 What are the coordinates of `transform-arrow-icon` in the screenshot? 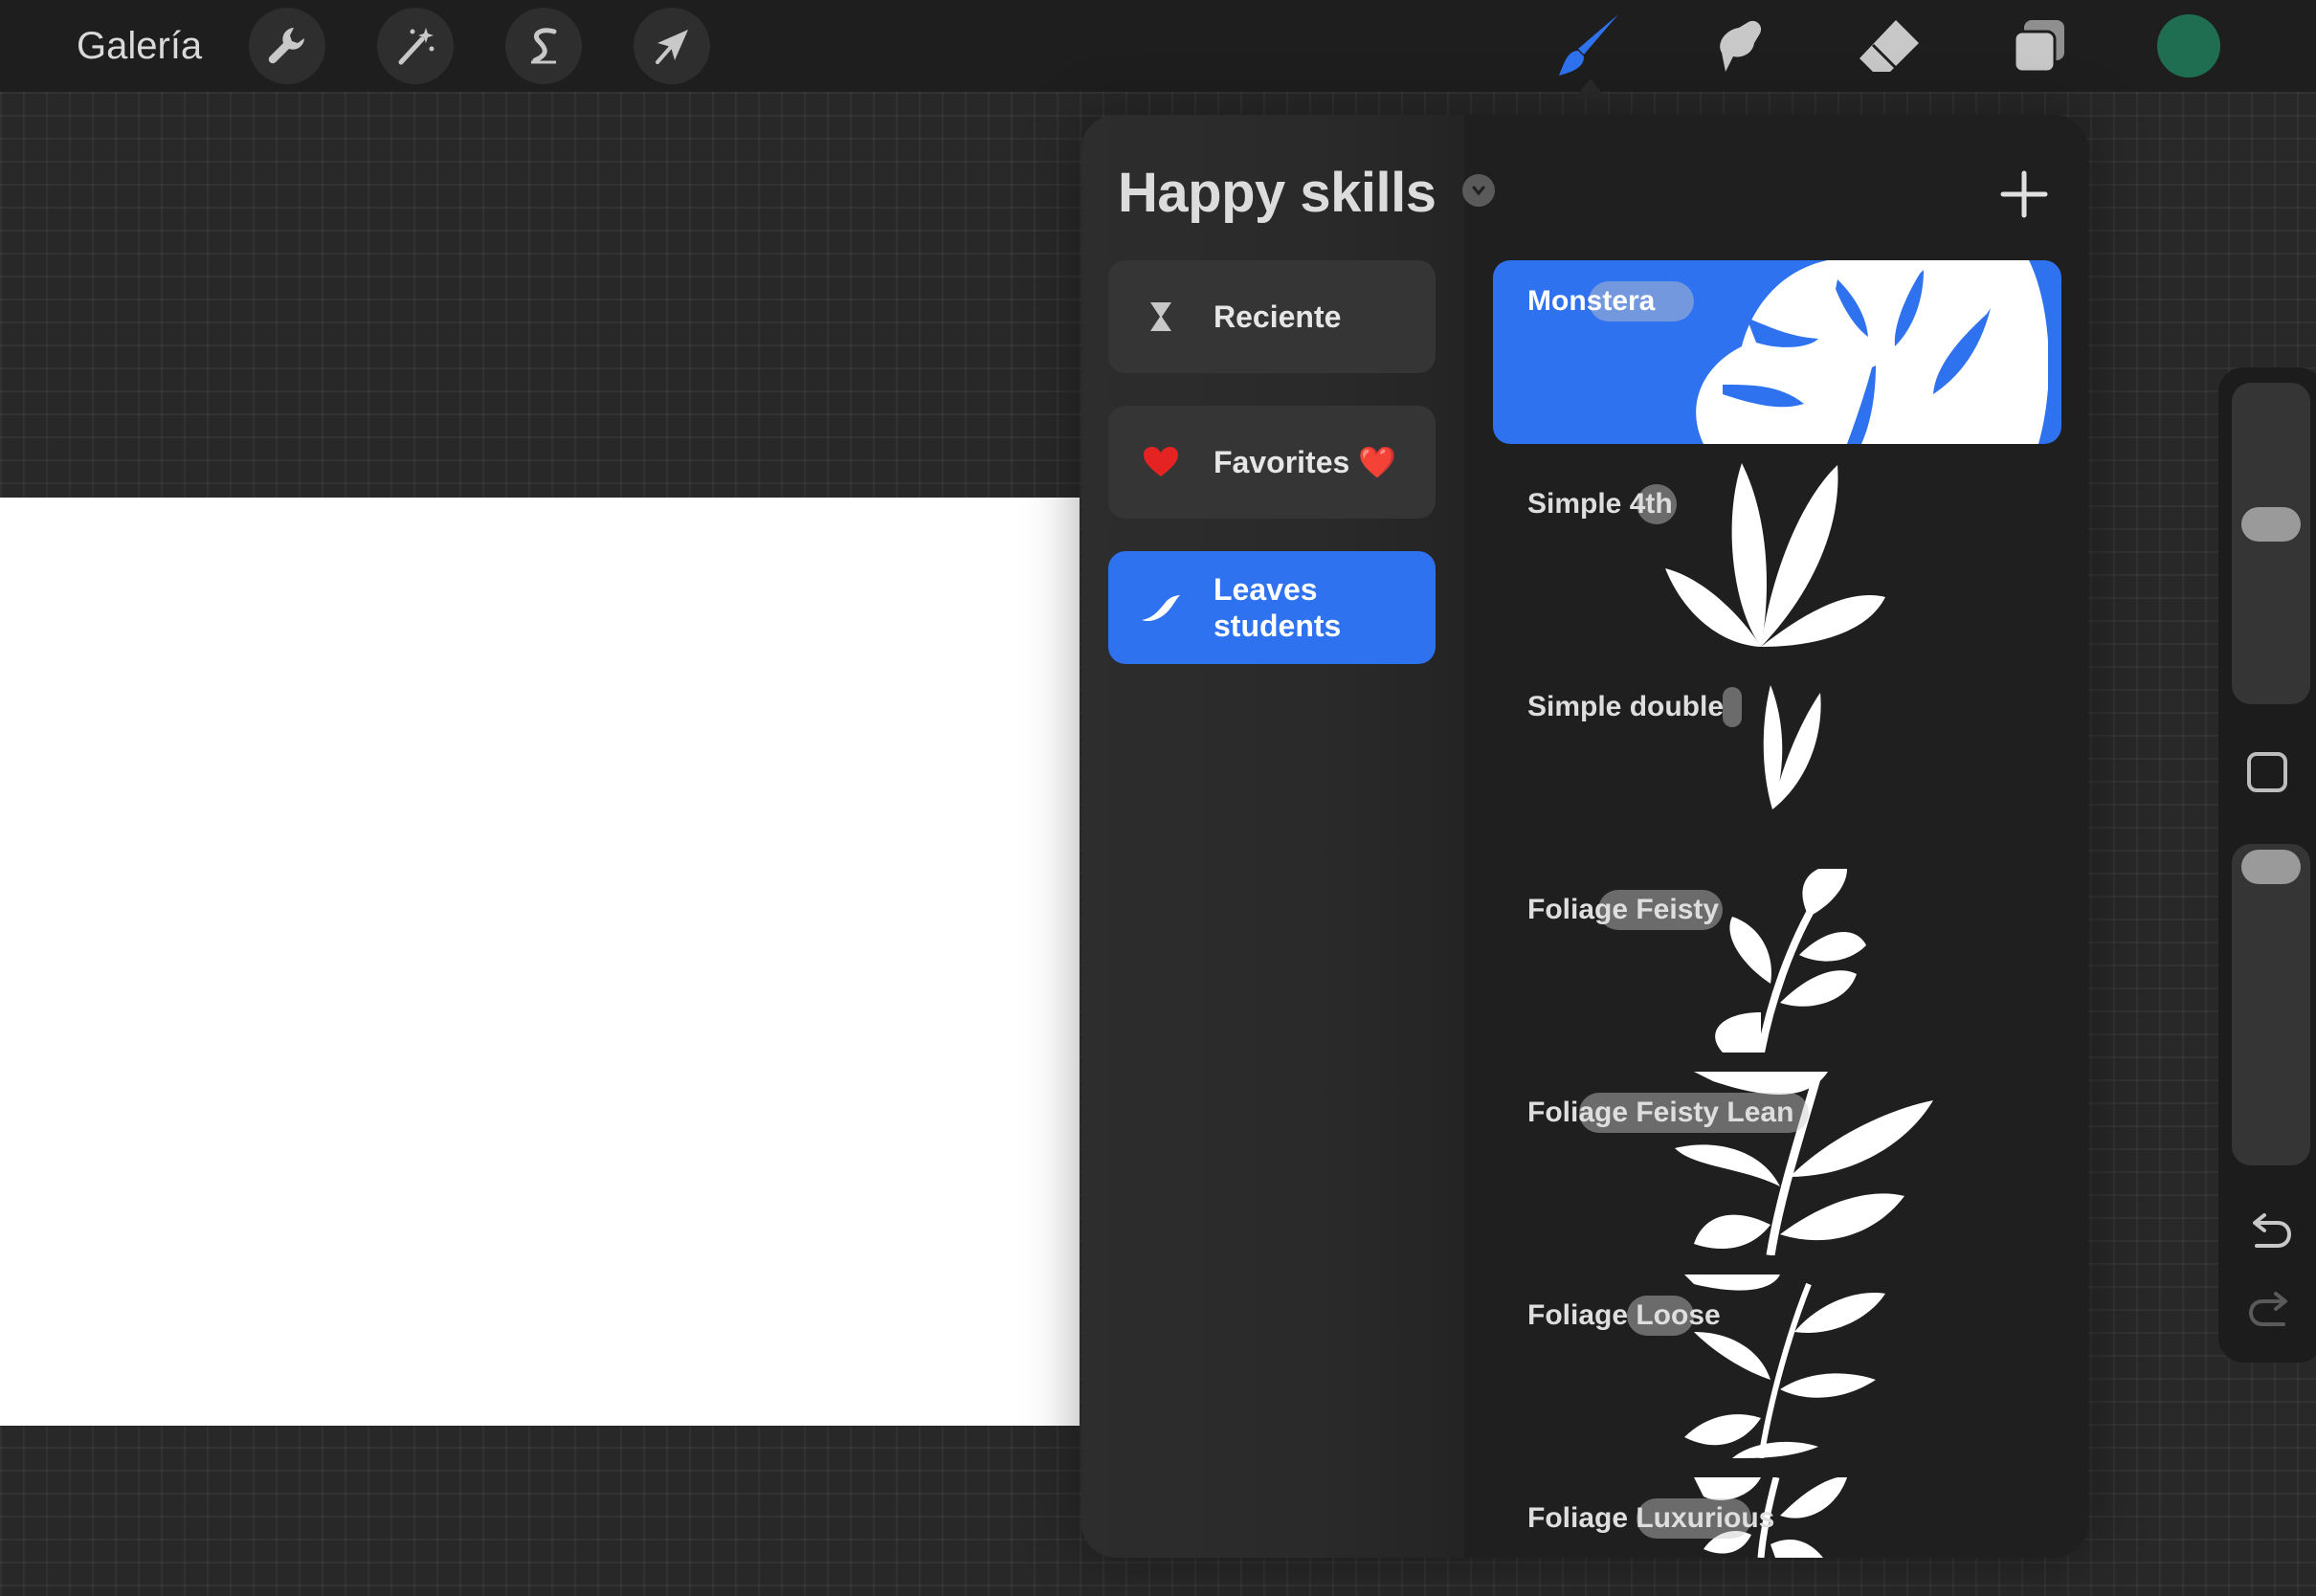 It's located at (672, 47).